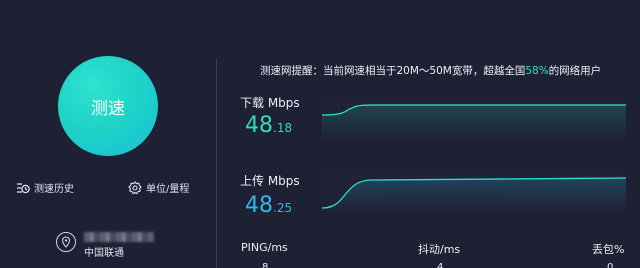 The width and height of the screenshot is (640, 268). Describe the element at coordinates (265, 265) in the screenshot. I see `ping-value: 8` at that location.